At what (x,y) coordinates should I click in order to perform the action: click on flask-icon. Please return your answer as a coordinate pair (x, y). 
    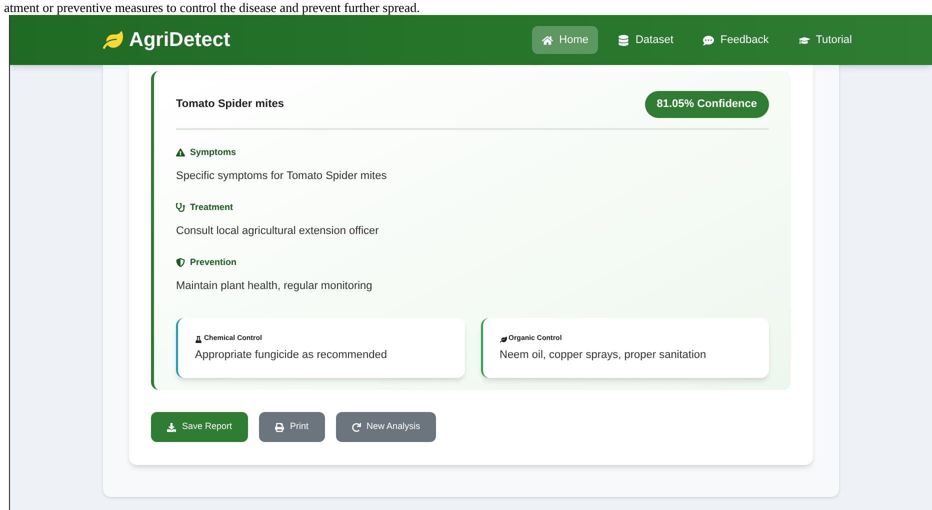
    Looking at the image, I should click on (198, 339).